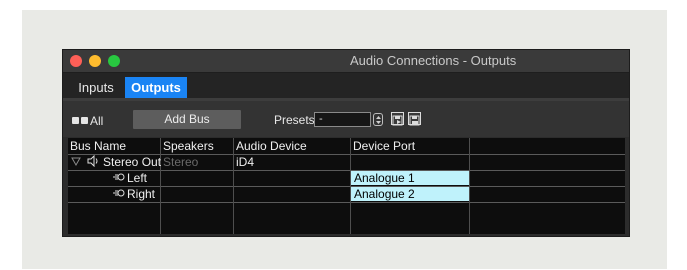 The width and height of the screenshot is (687, 270). I want to click on save-preset-as-icon, so click(414, 119).